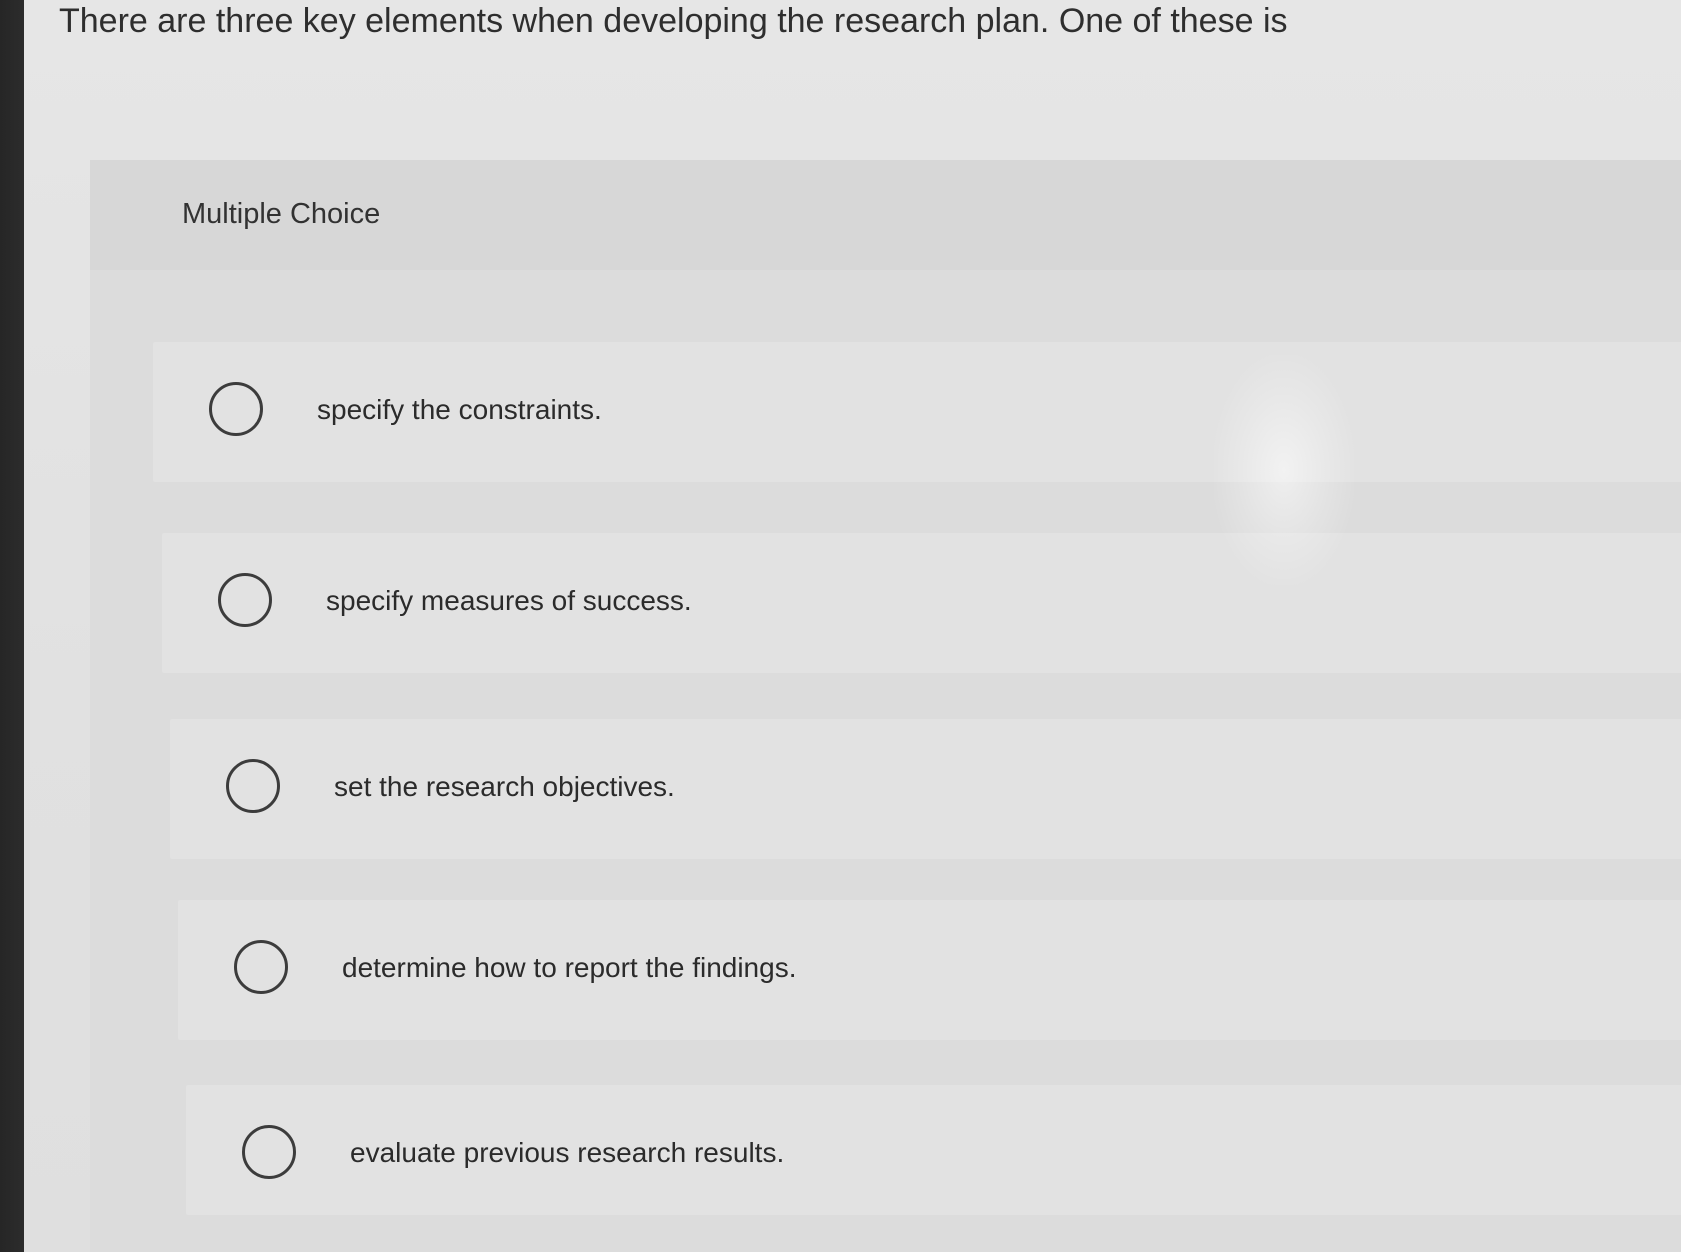 The width and height of the screenshot is (1681, 1252). What do you see at coordinates (504, 786) in the screenshot?
I see `answer-option-label: set the research objectives.` at bounding box center [504, 786].